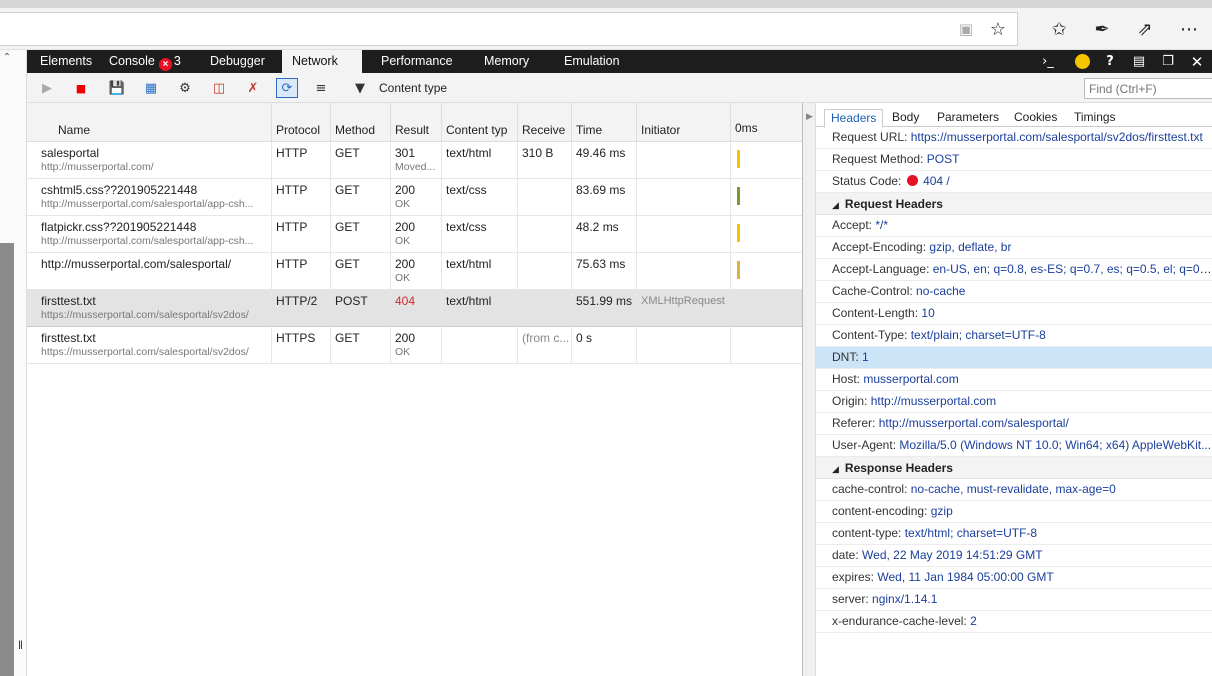 This screenshot has height=676, width=1212. Describe the element at coordinates (1014, 622) in the screenshot. I see `header-row: x-endurance-cache-level: 2` at that location.